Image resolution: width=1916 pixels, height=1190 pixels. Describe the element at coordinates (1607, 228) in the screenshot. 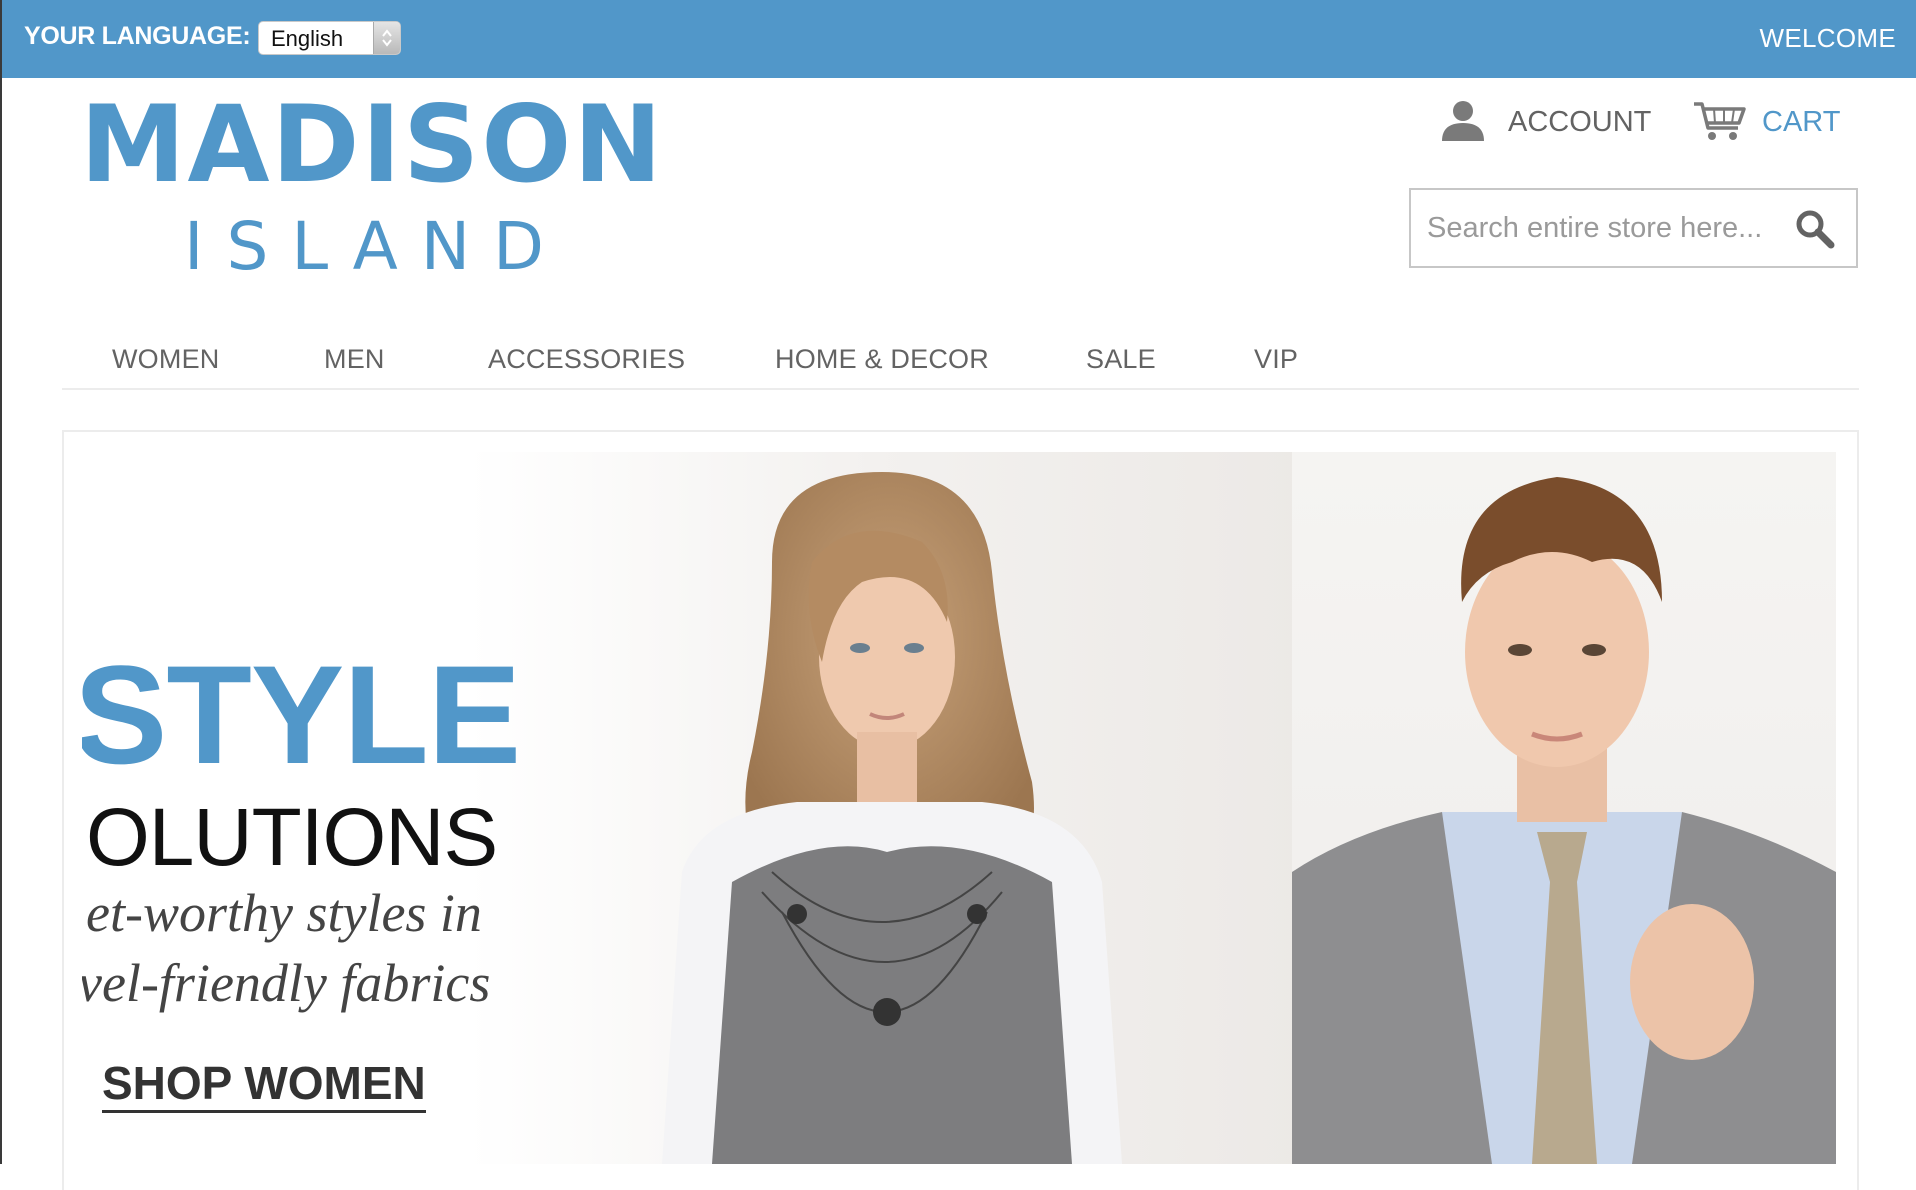

I see `search-input` at that location.